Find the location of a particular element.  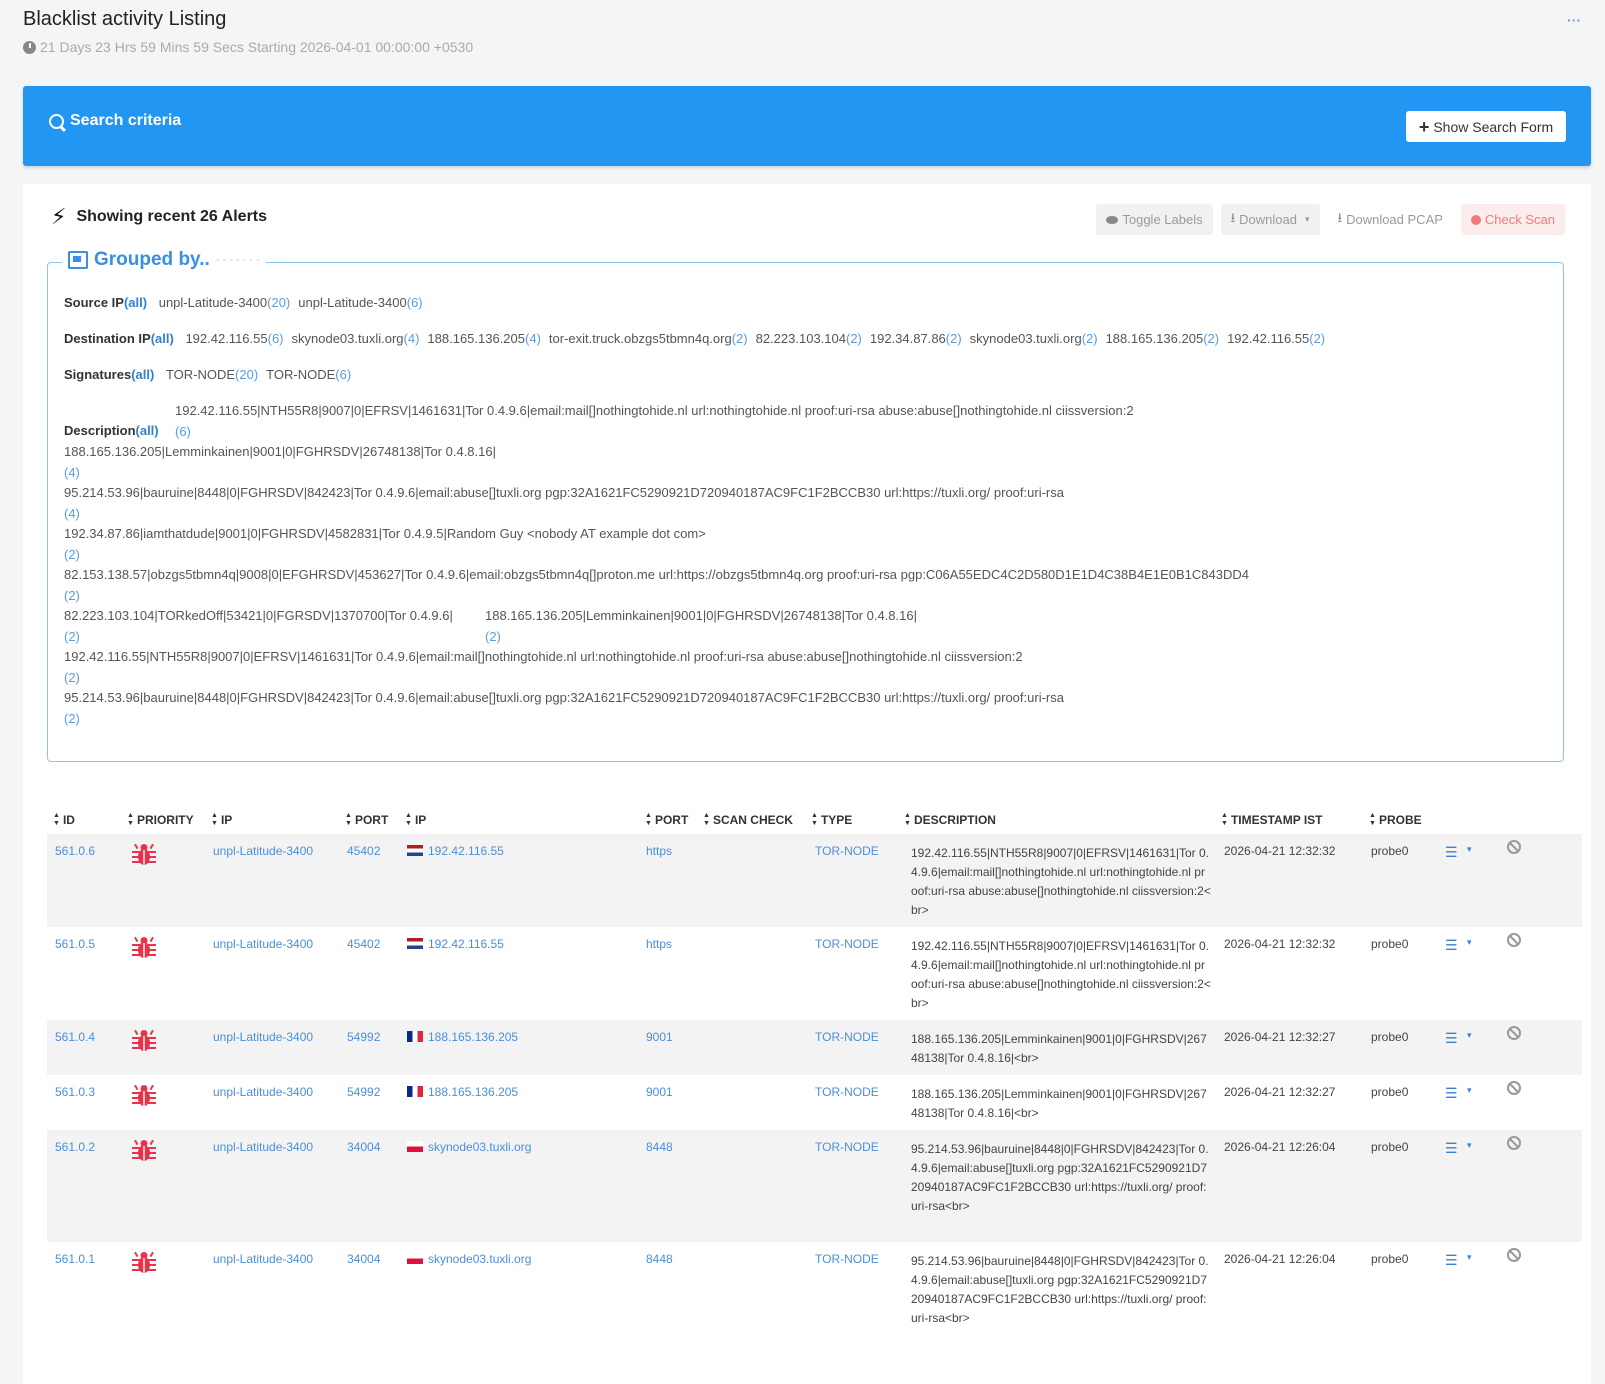

destination-ip-item: 192.34.87.86(2) is located at coordinates (916, 338).